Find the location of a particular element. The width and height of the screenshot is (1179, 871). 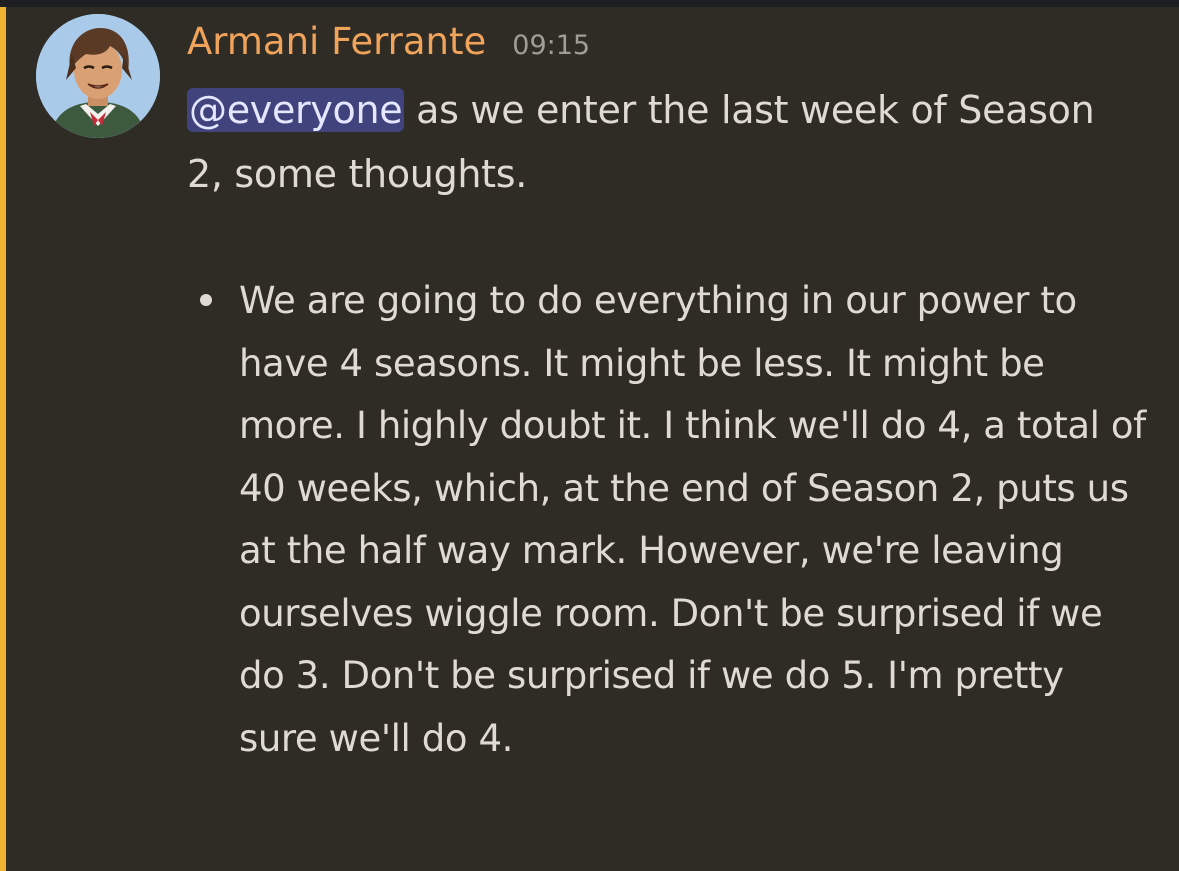

author-name: Armani Ferrante is located at coordinates (336, 41).